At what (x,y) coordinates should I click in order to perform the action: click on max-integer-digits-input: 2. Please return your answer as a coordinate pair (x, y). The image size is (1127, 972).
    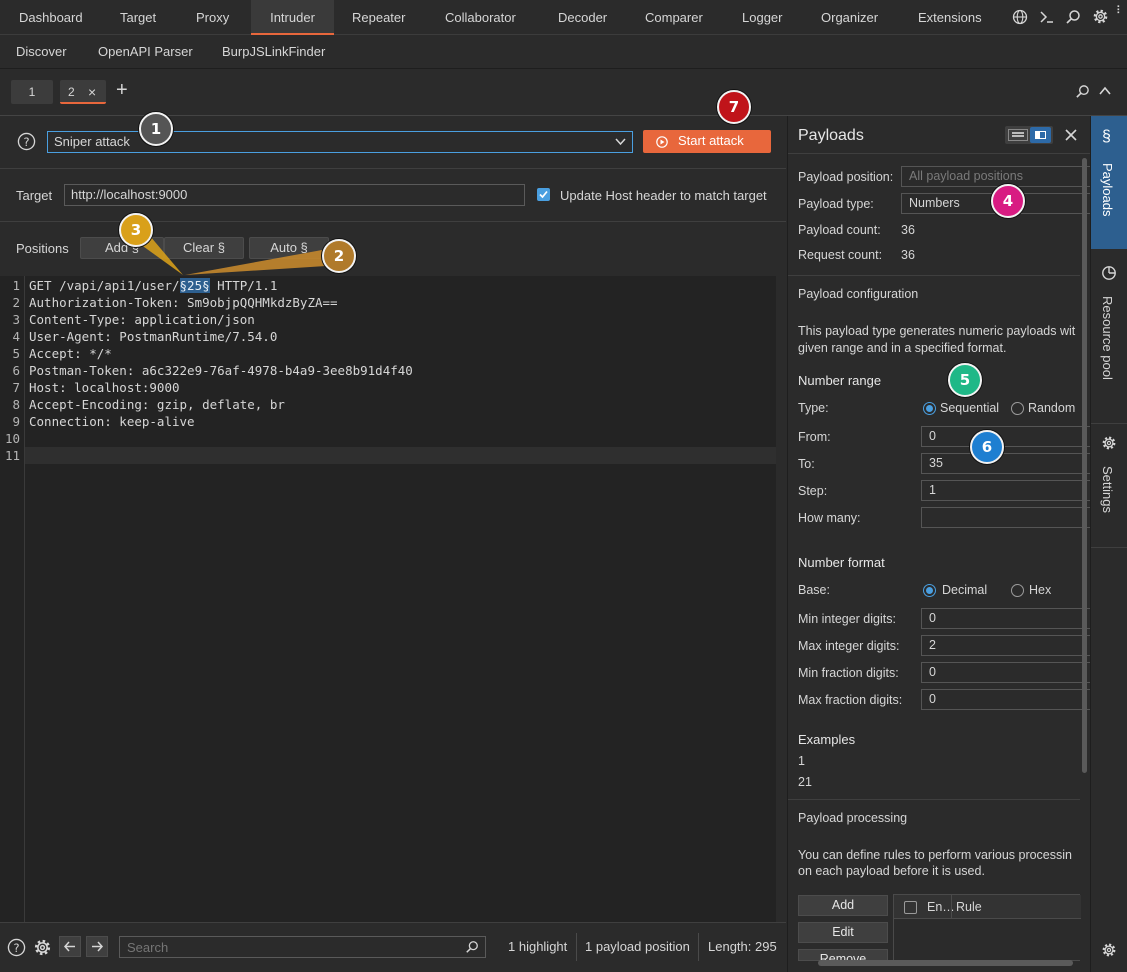
    Looking at the image, I should click on (1006, 645).